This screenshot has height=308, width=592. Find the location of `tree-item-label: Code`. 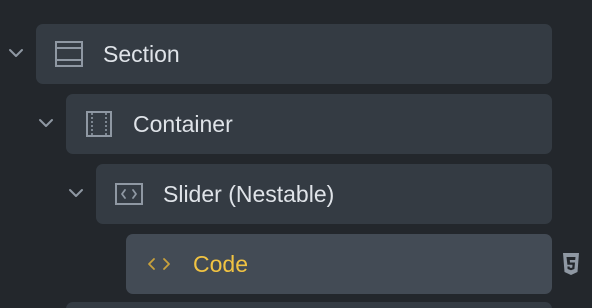

tree-item-label: Code is located at coordinates (220, 264).